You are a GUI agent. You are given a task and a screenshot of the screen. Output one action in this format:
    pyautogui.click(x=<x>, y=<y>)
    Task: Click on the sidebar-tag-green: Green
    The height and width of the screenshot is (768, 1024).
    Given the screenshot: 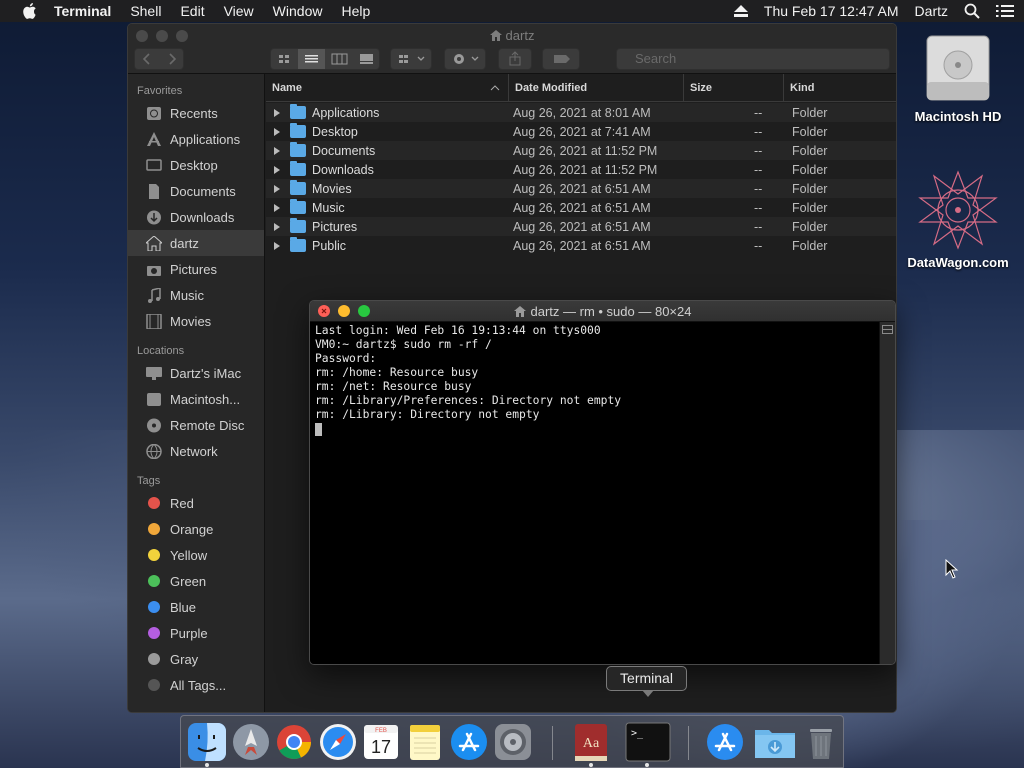 What is the action you would take?
    pyautogui.click(x=196, y=581)
    